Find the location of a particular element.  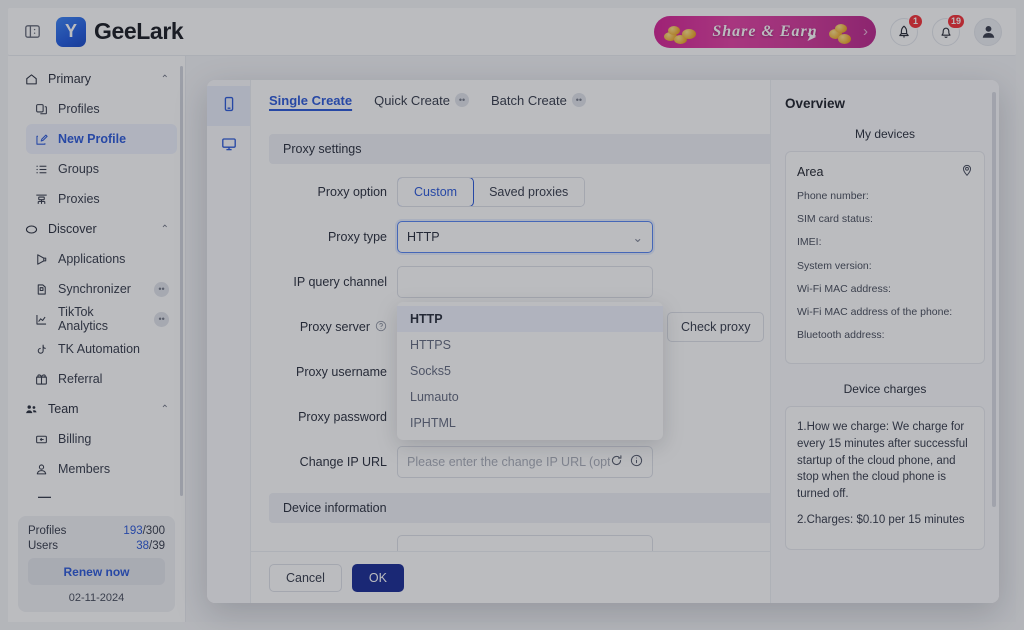

sidebar-item-new-profile: New Profile is located at coordinates (101, 139).